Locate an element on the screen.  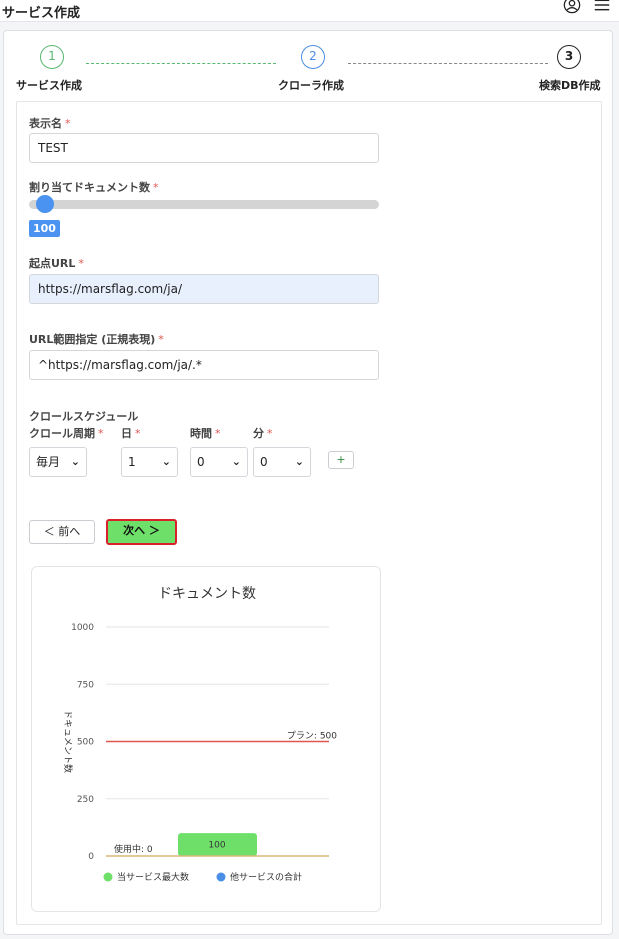
used-label: 使用中: 0 is located at coordinates (133, 849).